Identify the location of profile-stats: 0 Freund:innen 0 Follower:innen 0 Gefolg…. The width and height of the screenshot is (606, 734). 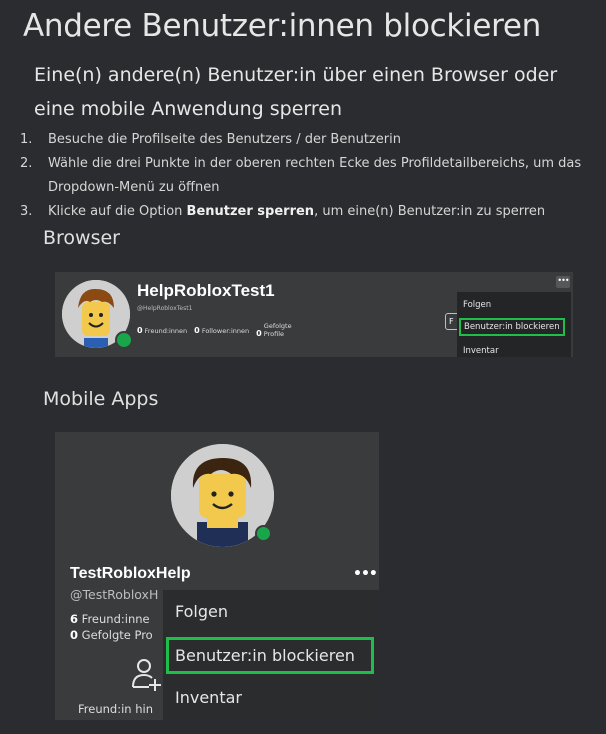
(214, 330).